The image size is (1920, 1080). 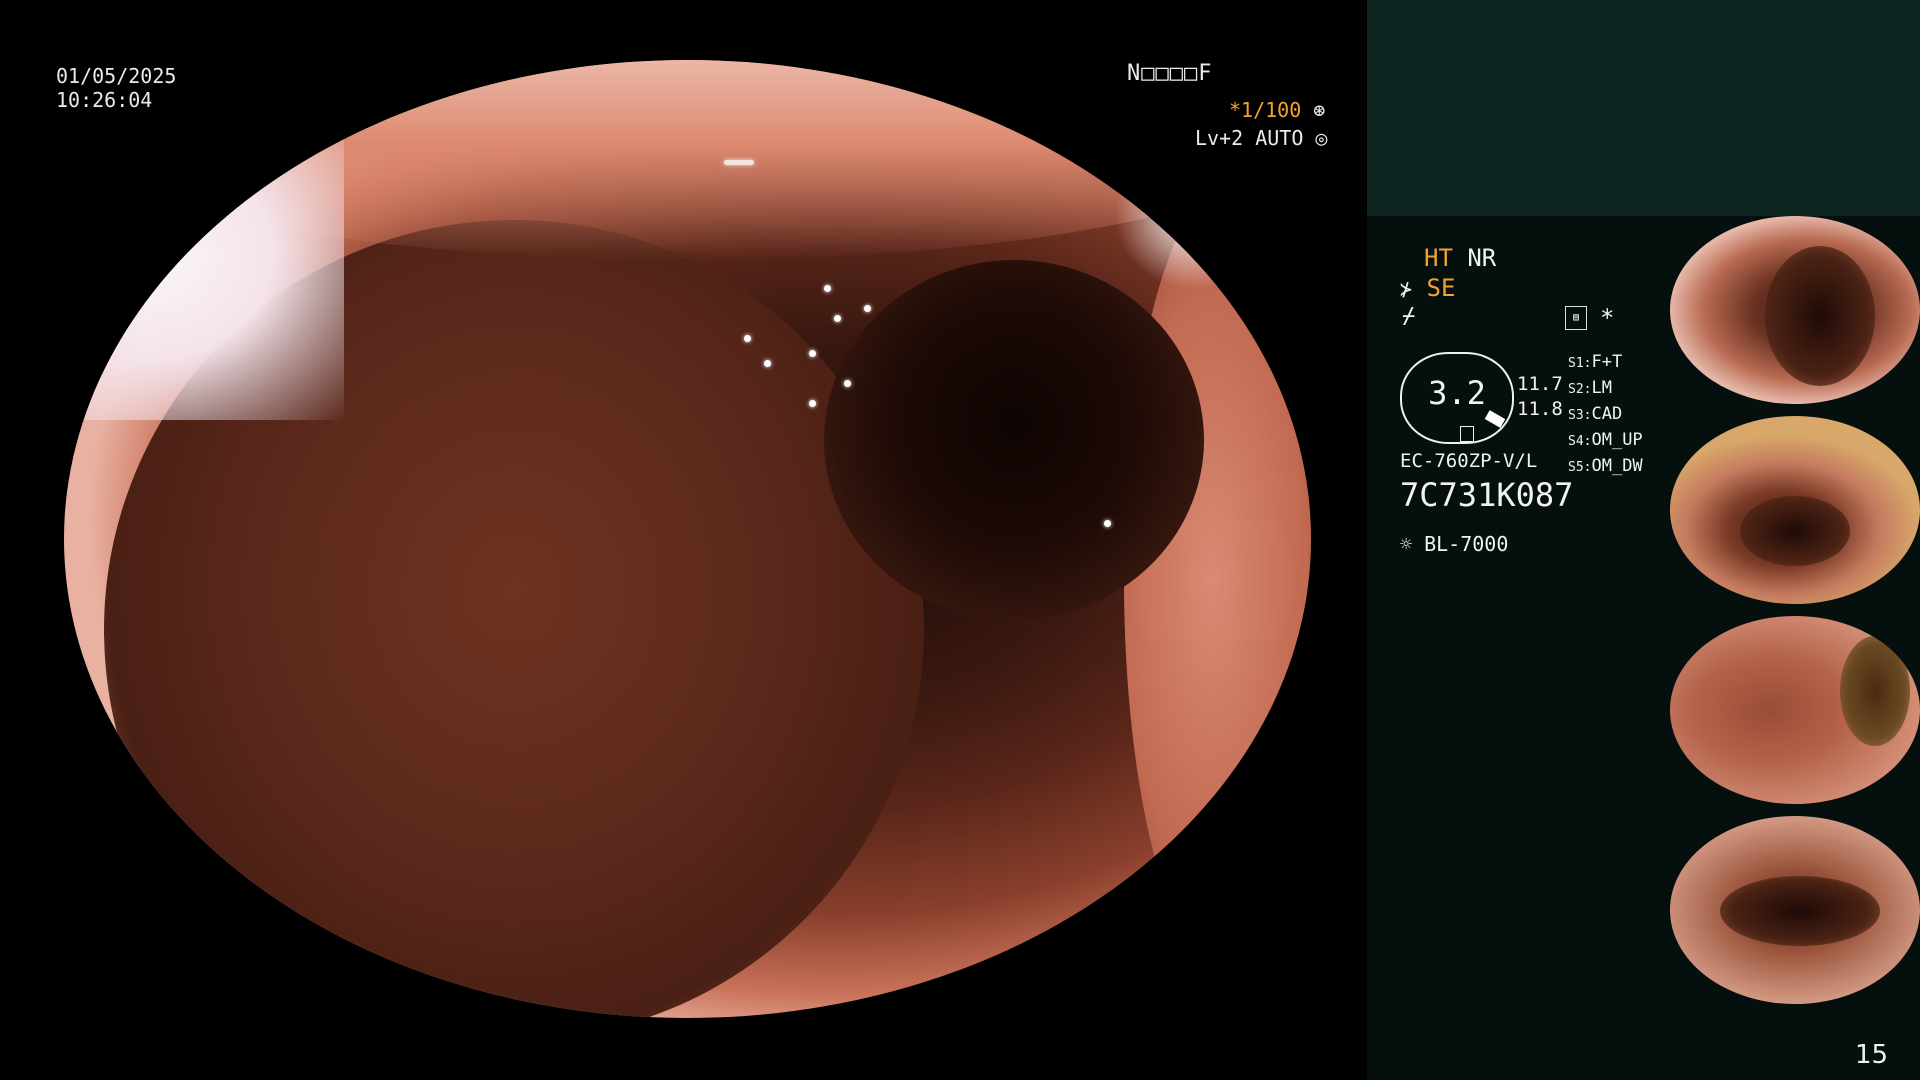 What do you see at coordinates (204, 270) in the screenshot?
I see `light-glare` at bounding box center [204, 270].